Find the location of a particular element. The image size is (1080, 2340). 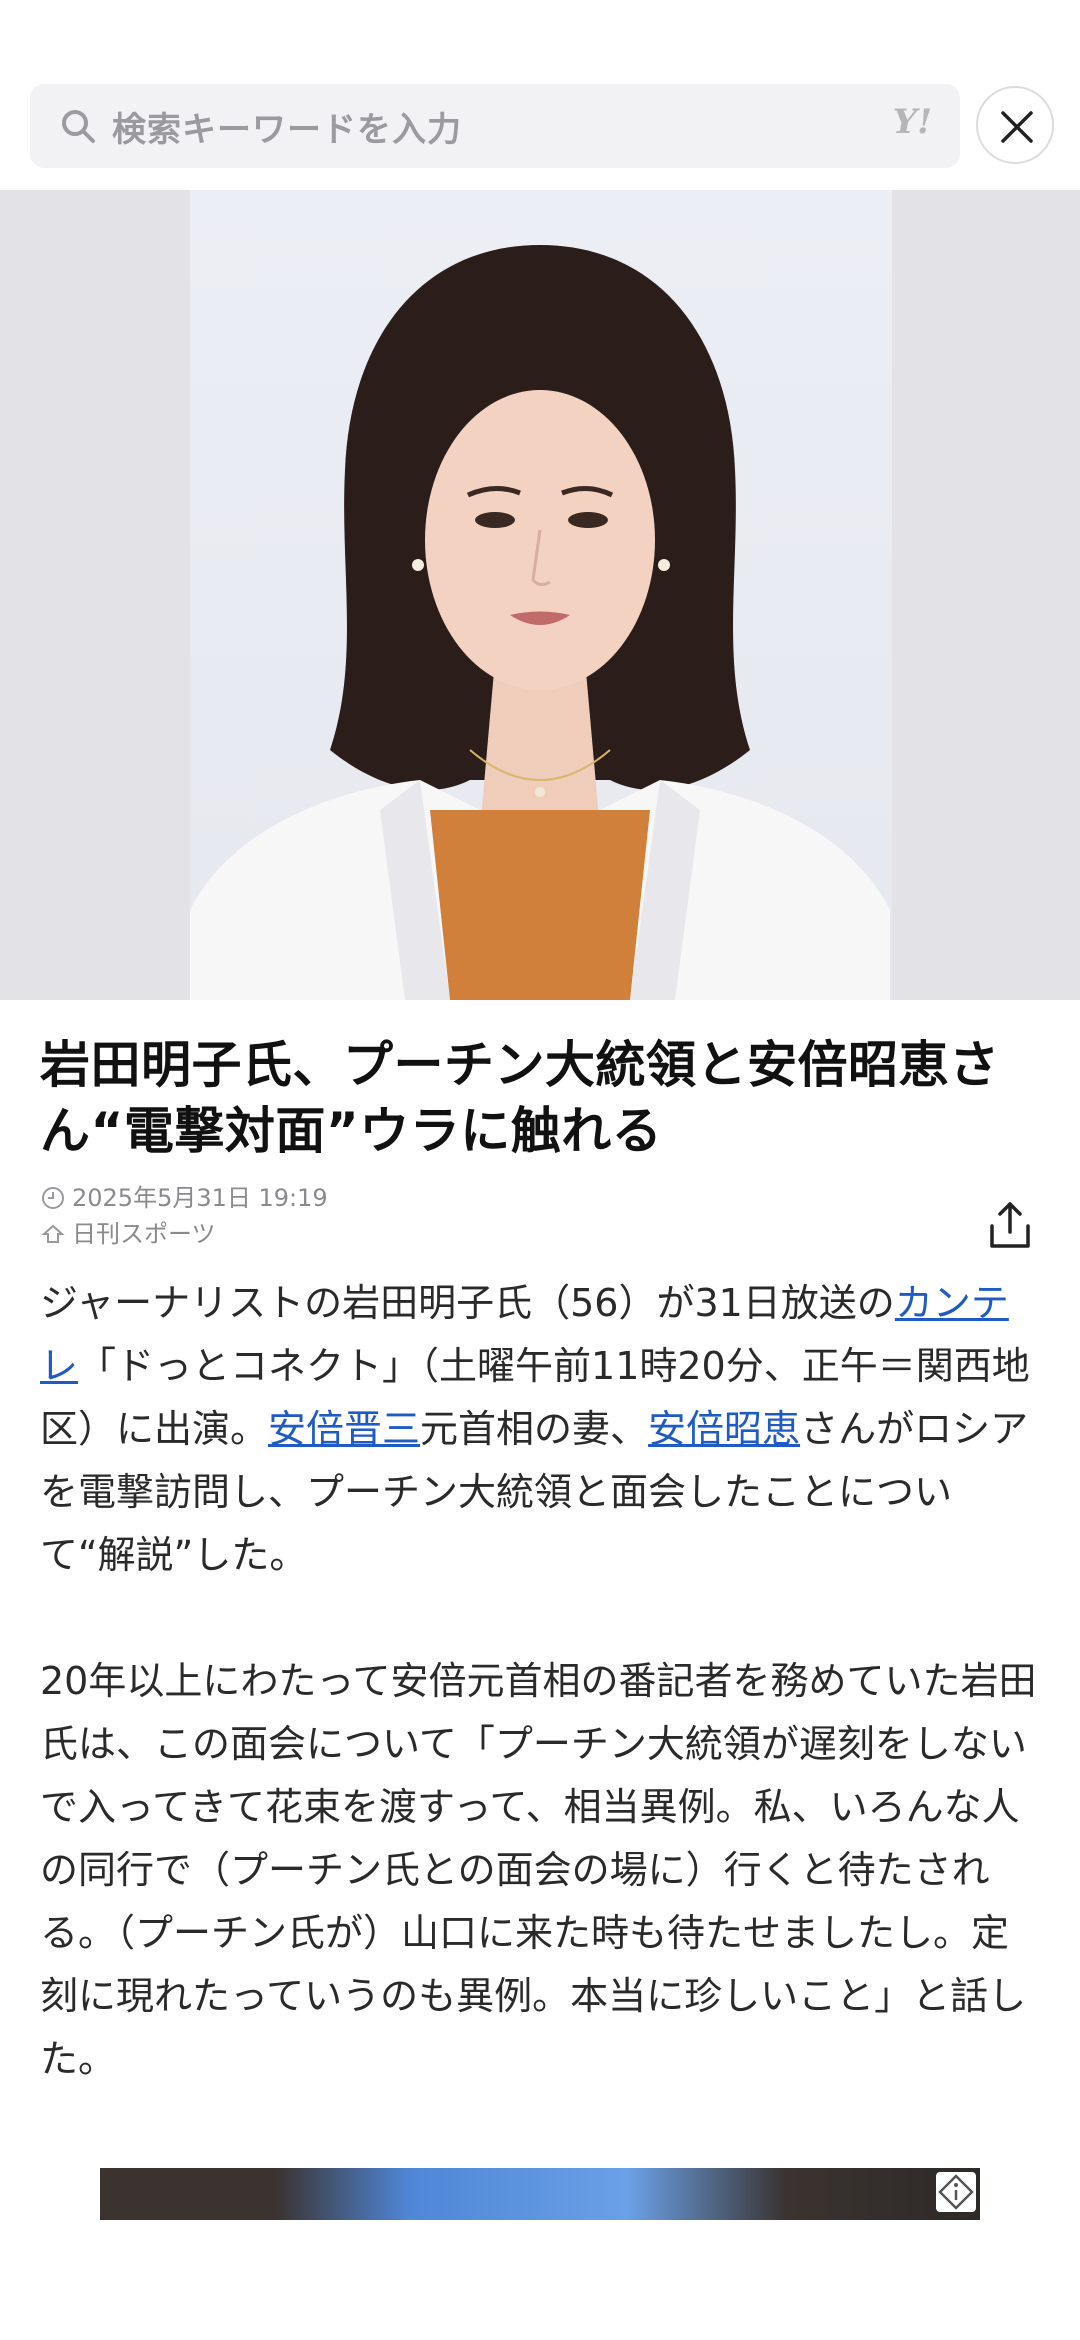

ad-banner is located at coordinates (540, 2194).